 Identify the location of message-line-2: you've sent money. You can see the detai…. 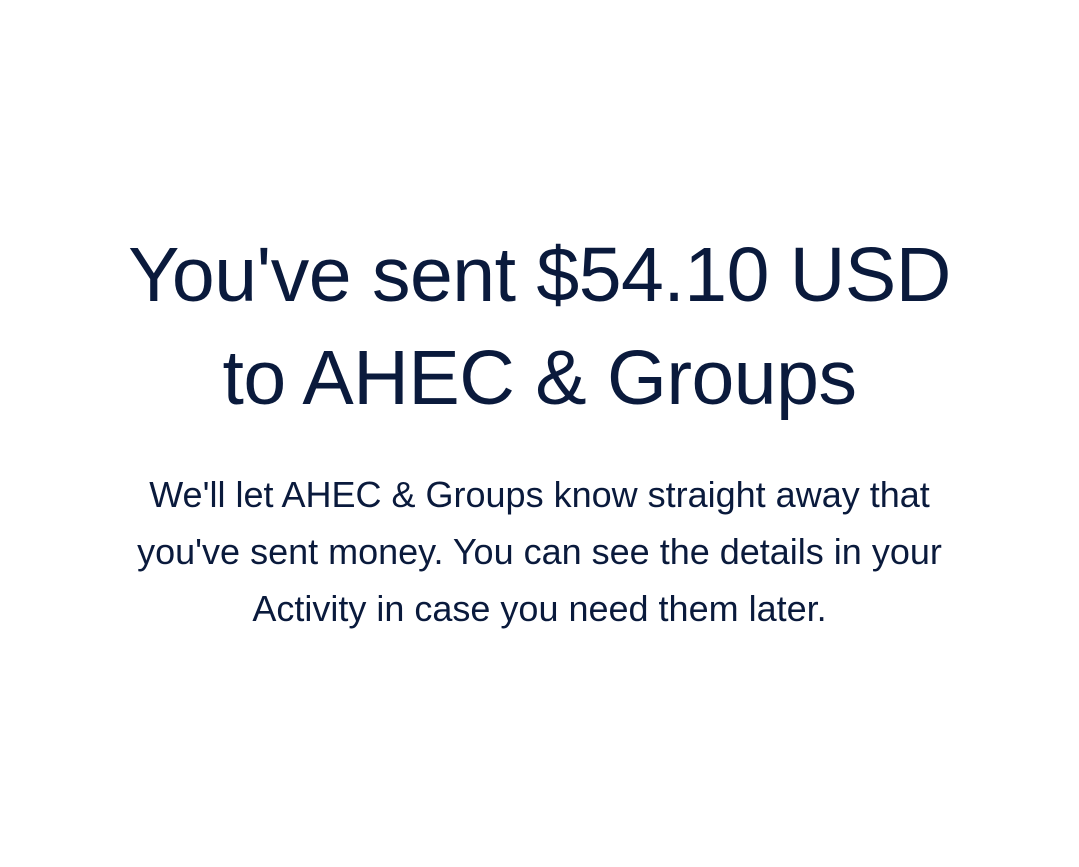
(539, 551).